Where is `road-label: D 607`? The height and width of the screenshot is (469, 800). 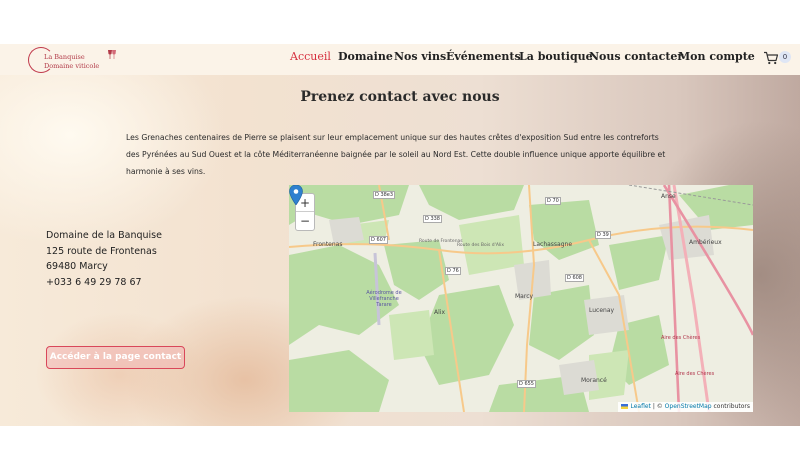
road-label: D 607 is located at coordinates (378, 240).